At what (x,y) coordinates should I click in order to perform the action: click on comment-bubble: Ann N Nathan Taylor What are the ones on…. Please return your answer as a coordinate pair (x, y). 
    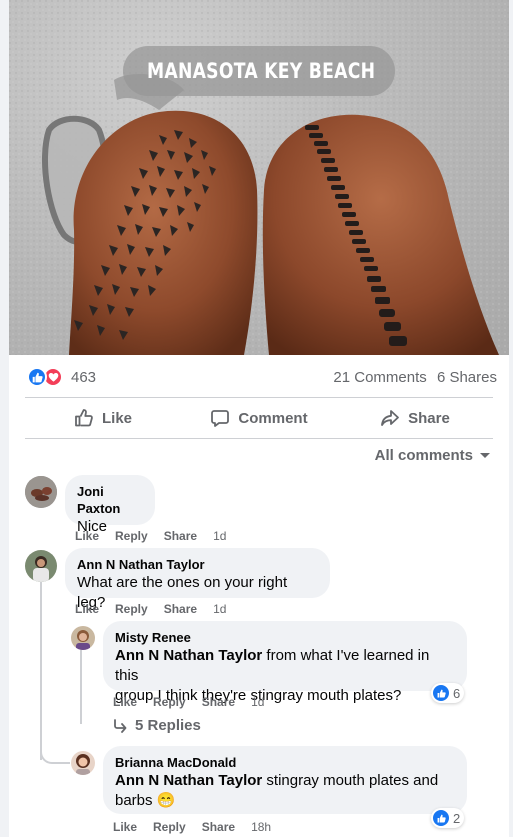
    Looking at the image, I should click on (197, 579).